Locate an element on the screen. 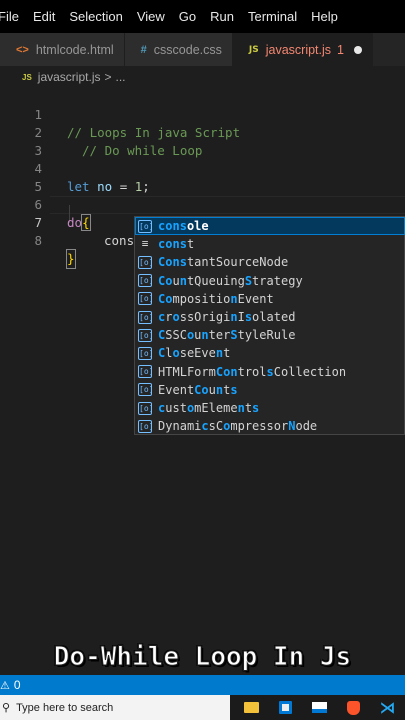  search-placeholder: Type here to search is located at coordinates (65, 707).